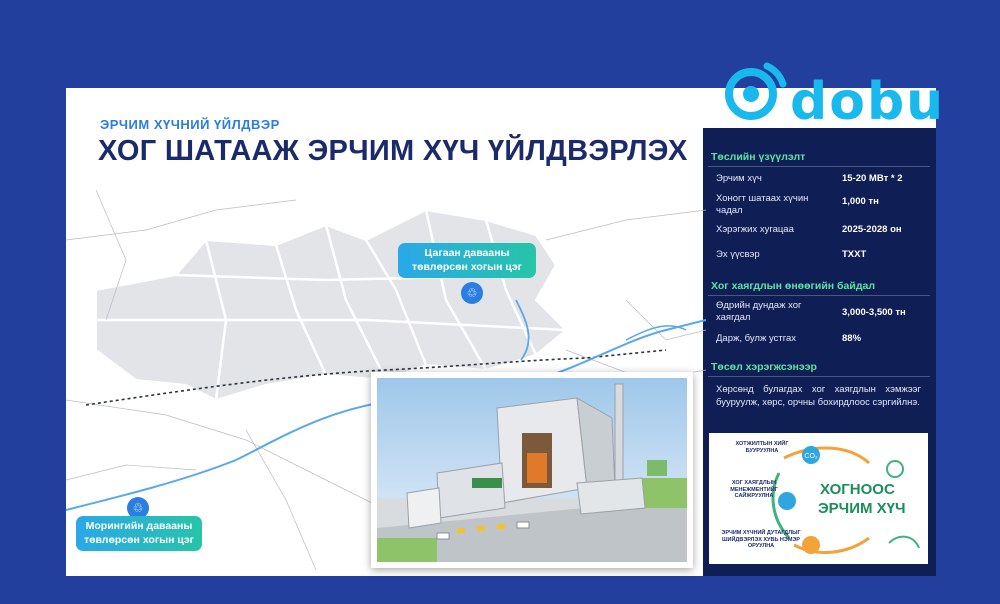  Describe the element at coordinates (759, 311) in the screenshot. I see `waste-label: Өдрийн дундаж хог хаягдал` at that location.